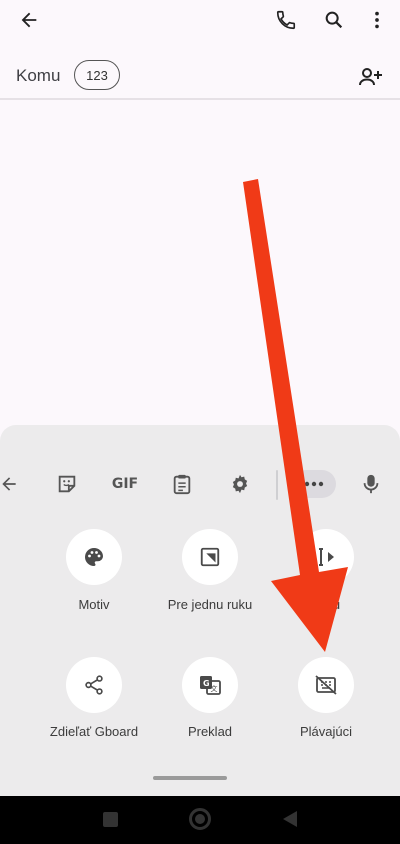 The image size is (400, 844). I want to click on share-icon, so click(94, 685).